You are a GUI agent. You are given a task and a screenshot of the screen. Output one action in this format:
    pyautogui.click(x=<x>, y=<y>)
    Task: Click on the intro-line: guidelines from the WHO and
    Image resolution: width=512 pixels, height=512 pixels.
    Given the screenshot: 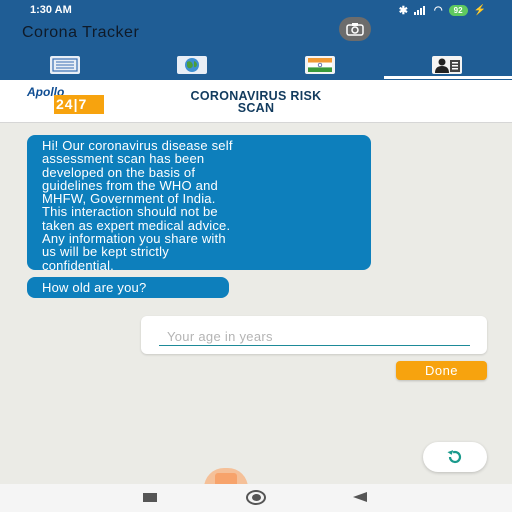 What is the action you would take?
    pyautogui.click(x=130, y=185)
    